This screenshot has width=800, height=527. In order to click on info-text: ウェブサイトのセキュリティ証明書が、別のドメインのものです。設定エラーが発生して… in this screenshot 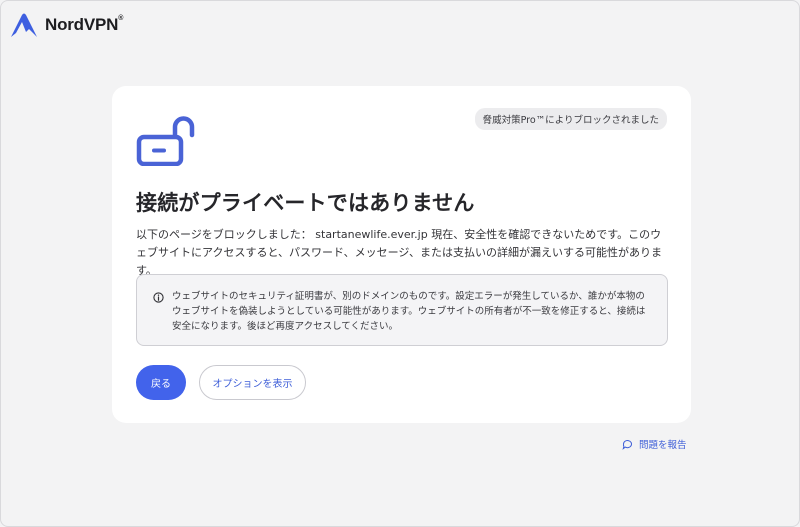, I will do `click(409, 311)`.